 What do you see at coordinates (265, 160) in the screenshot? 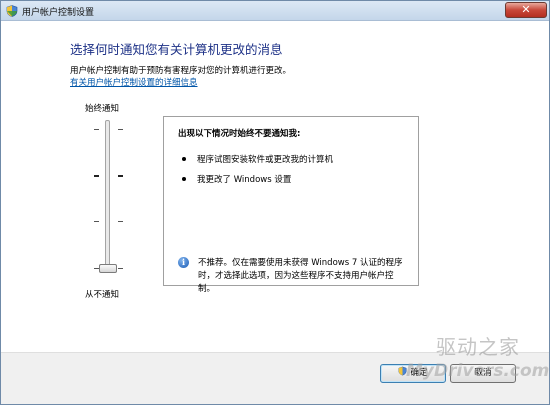
I see `bullet-item: 程序试图安装软件或更改我的计算机` at bounding box center [265, 160].